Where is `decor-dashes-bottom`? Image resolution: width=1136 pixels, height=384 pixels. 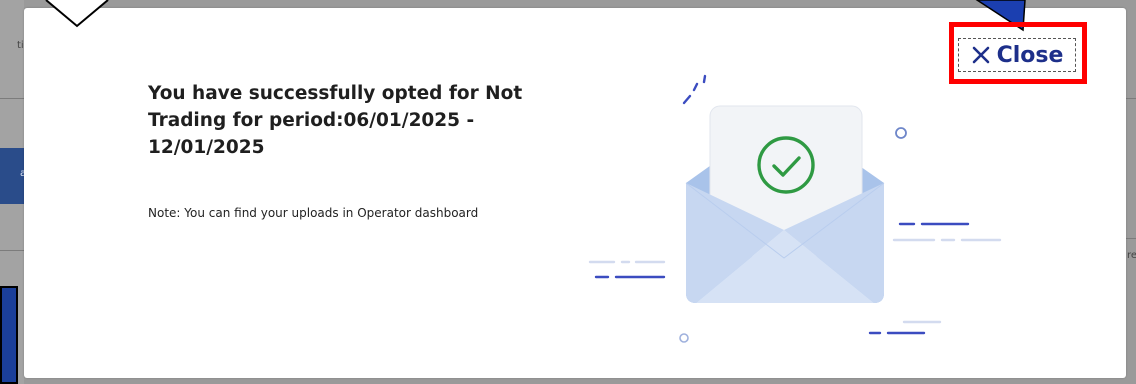
decor-dashes-bottom is located at coordinates (905, 327).